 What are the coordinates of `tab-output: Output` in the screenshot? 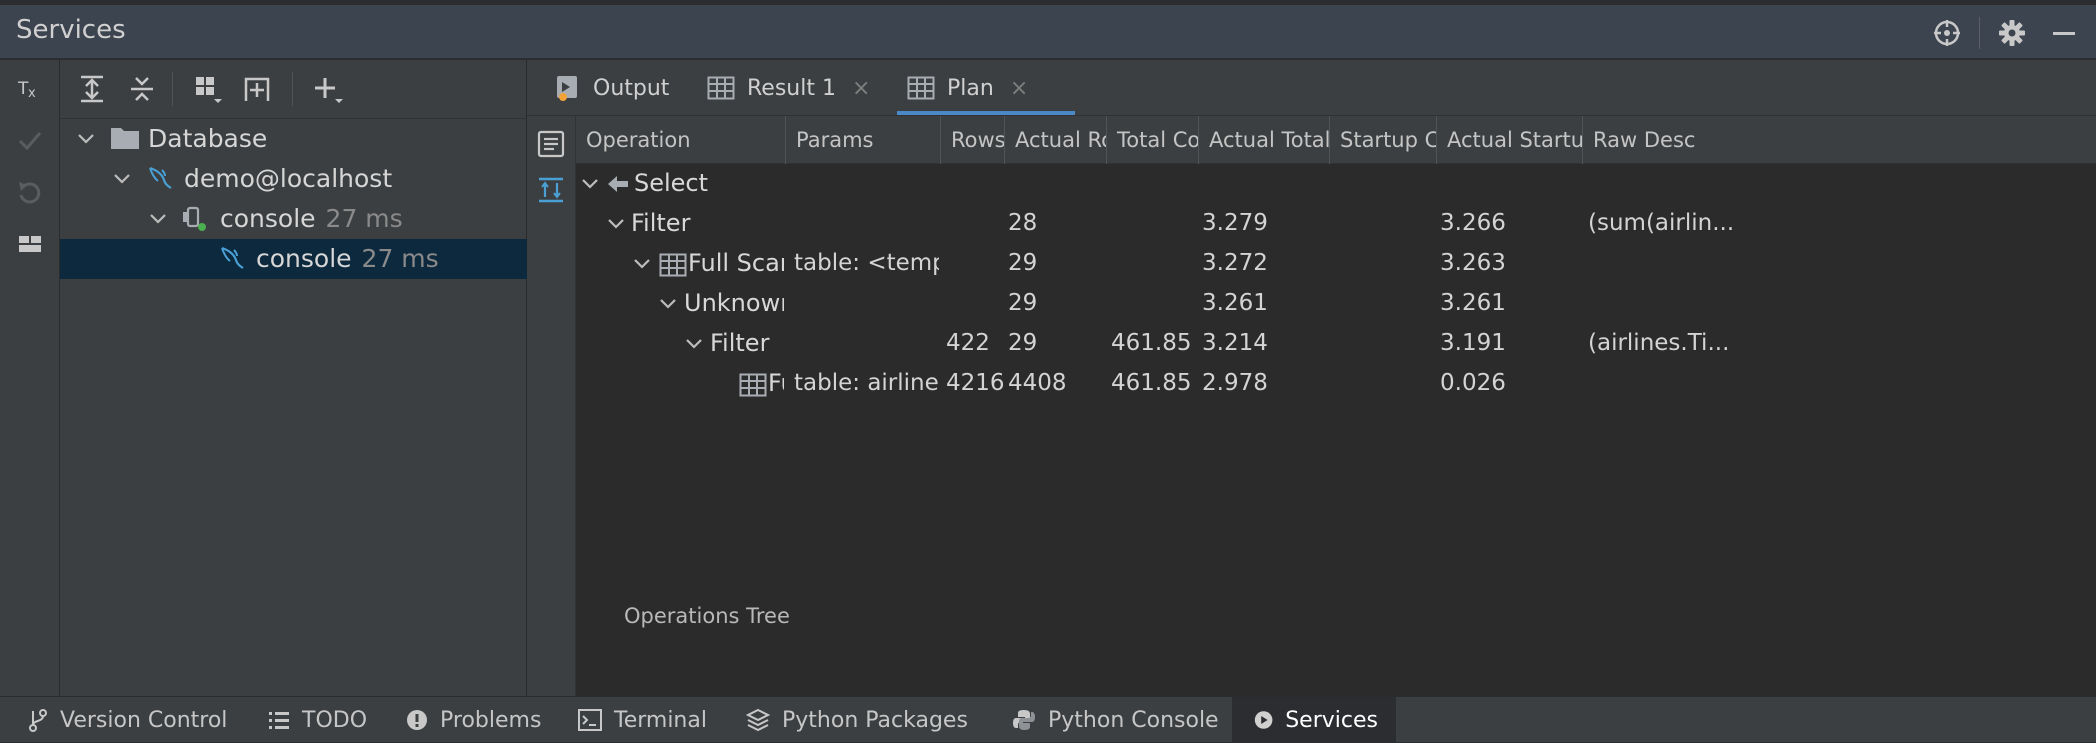 It's located at (612, 88).